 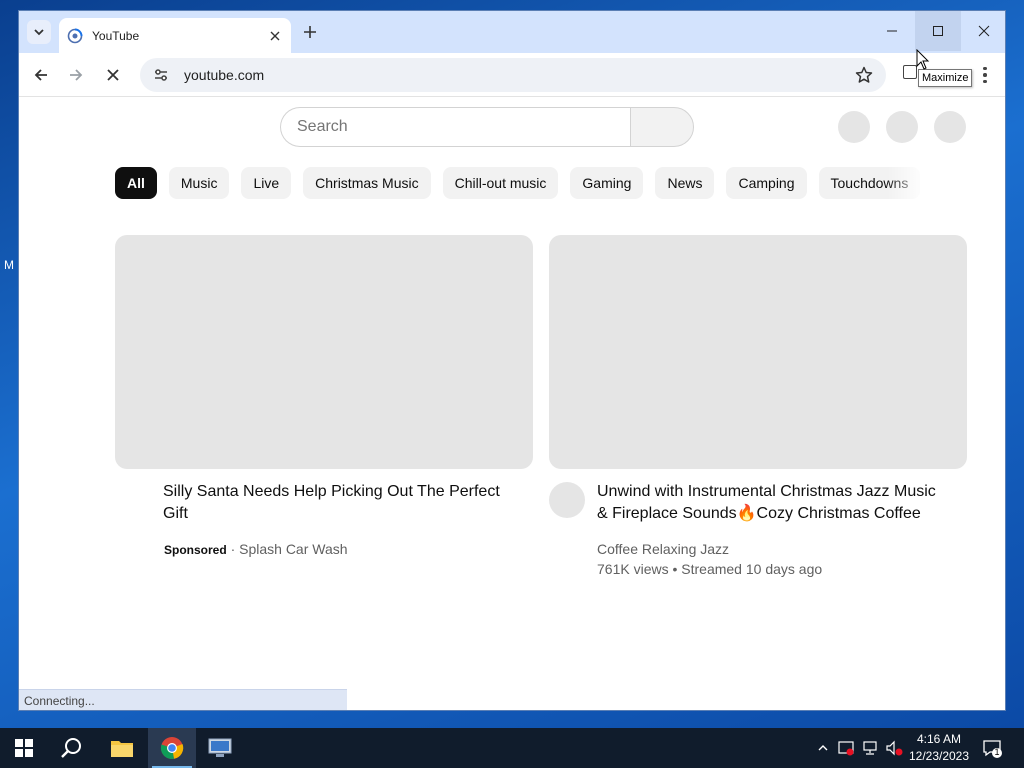 What do you see at coordinates (293, 549) in the screenshot?
I see `advertiser-name: Splash Car Wash` at bounding box center [293, 549].